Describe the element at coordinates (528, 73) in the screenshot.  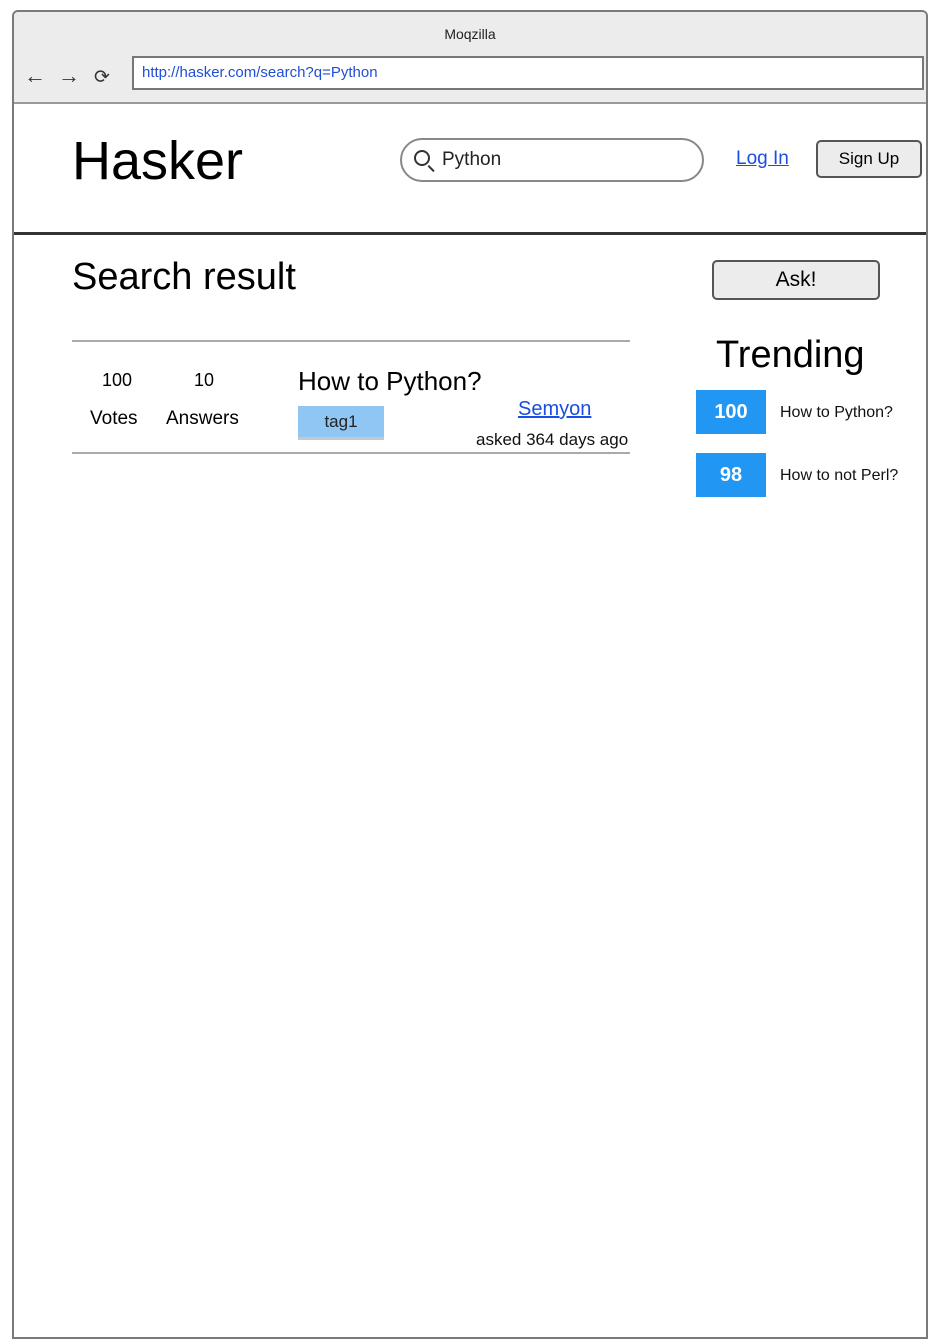
I see `address-bar: http://hasker.com/search?q=Python` at that location.